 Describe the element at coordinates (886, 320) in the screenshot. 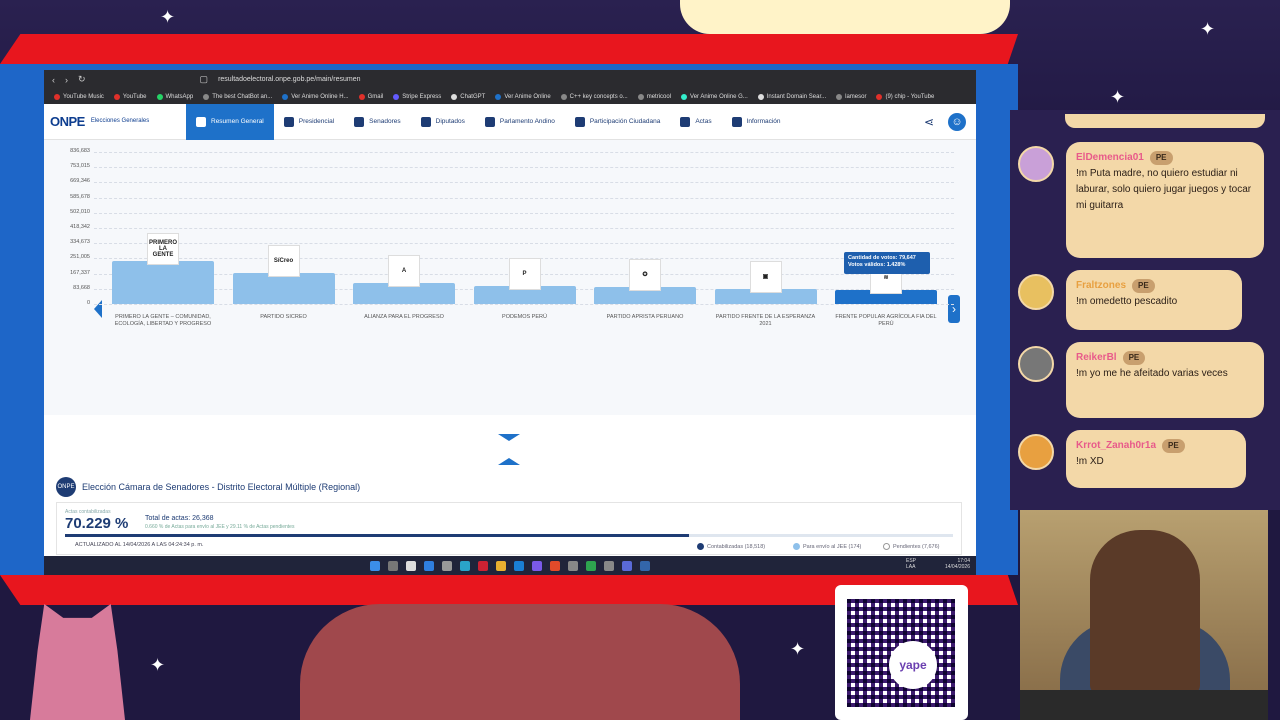

I see `party-label: FRENTE POPULAR AGRÍCOLA FIA DEL PERÚ` at that location.